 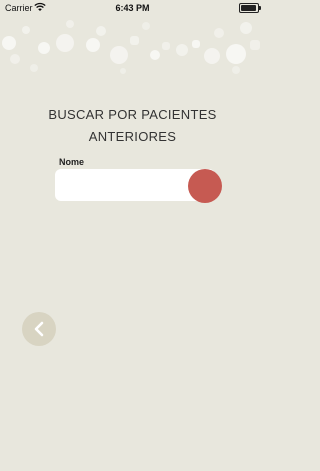 I want to click on status-time: 6:43 PM, so click(x=132, y=8).